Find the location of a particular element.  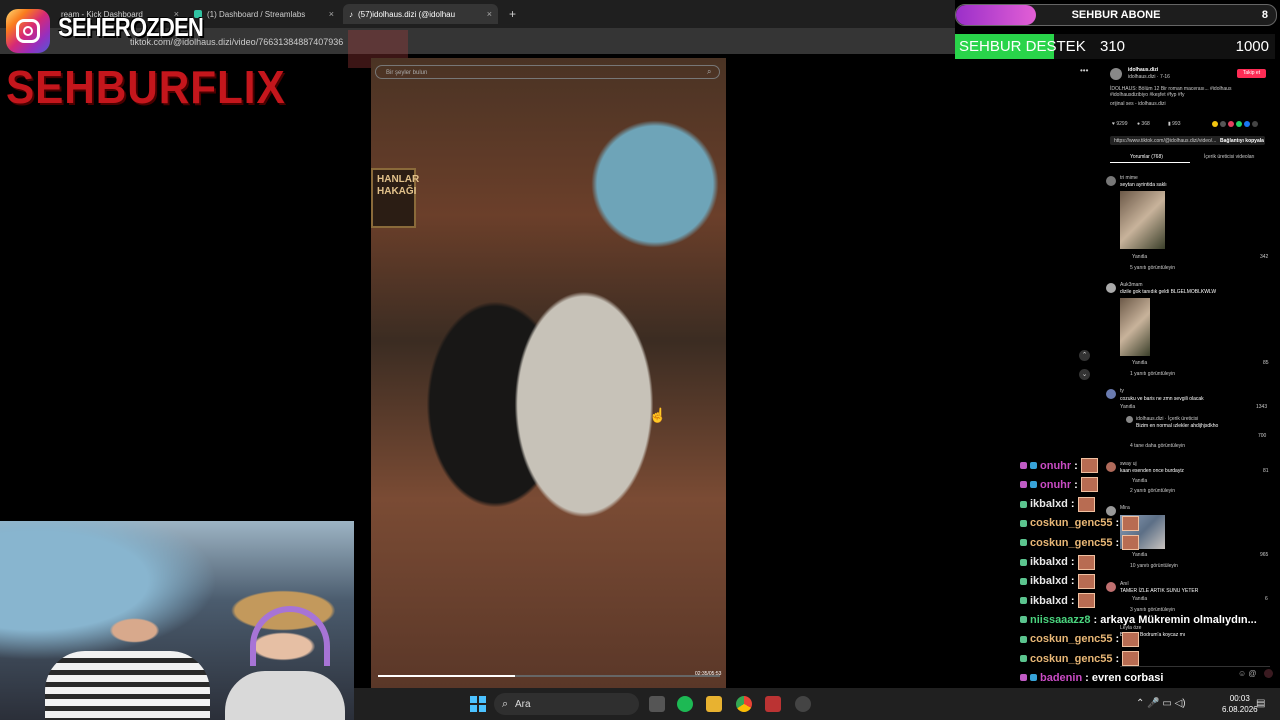

view-replies-link: 5 yanıtı görüntüleyin is located at coordinates (1152, 268).